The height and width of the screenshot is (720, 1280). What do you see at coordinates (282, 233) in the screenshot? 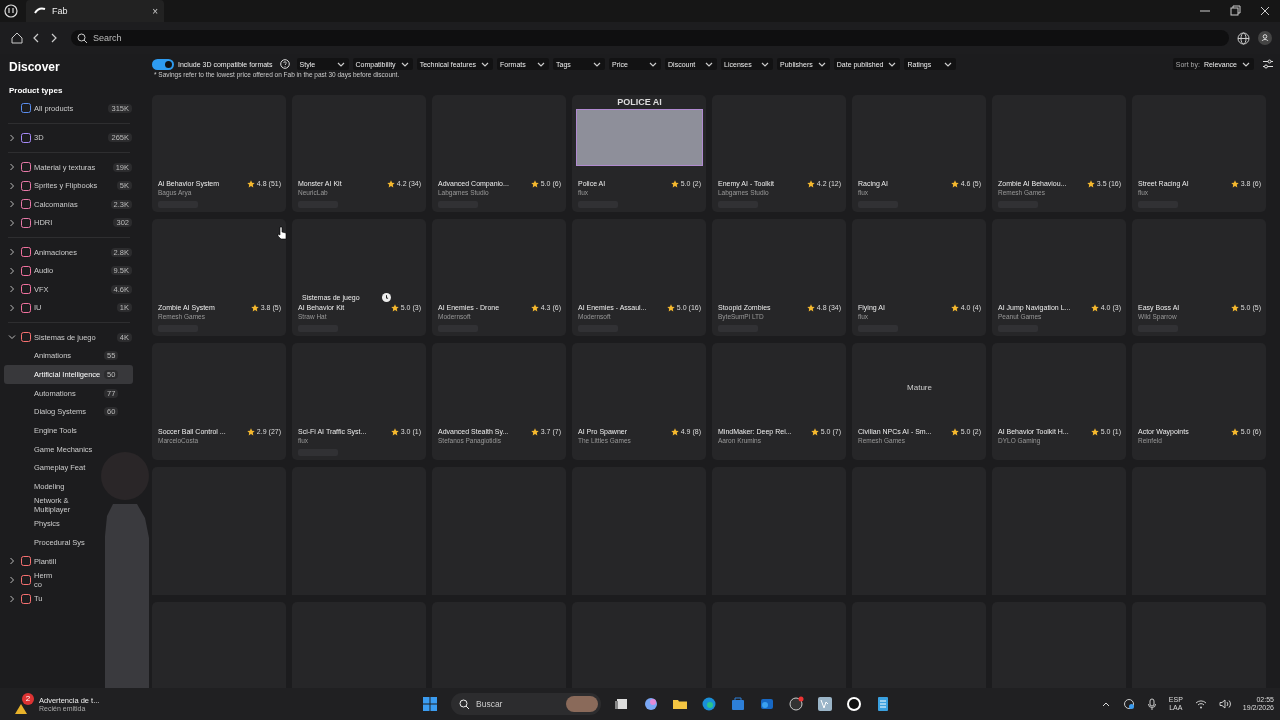
I see `pointer-cursor-icon` at bounding box center [282, 233].